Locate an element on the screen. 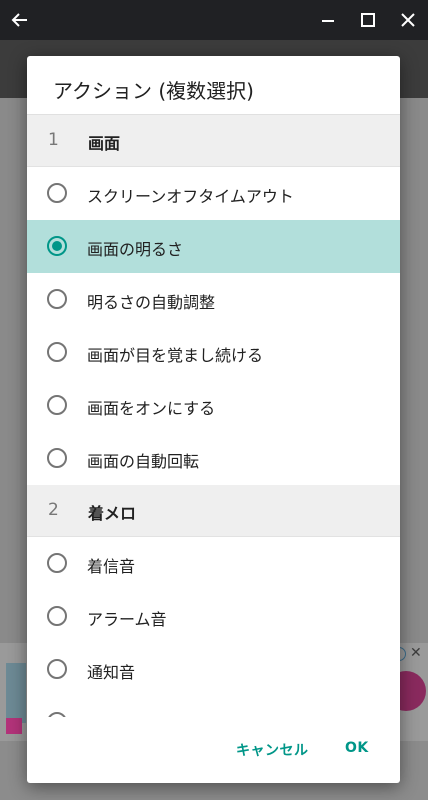 This screenshot has width=428, height=800. ad-logo is located at coordinates (14, 726).